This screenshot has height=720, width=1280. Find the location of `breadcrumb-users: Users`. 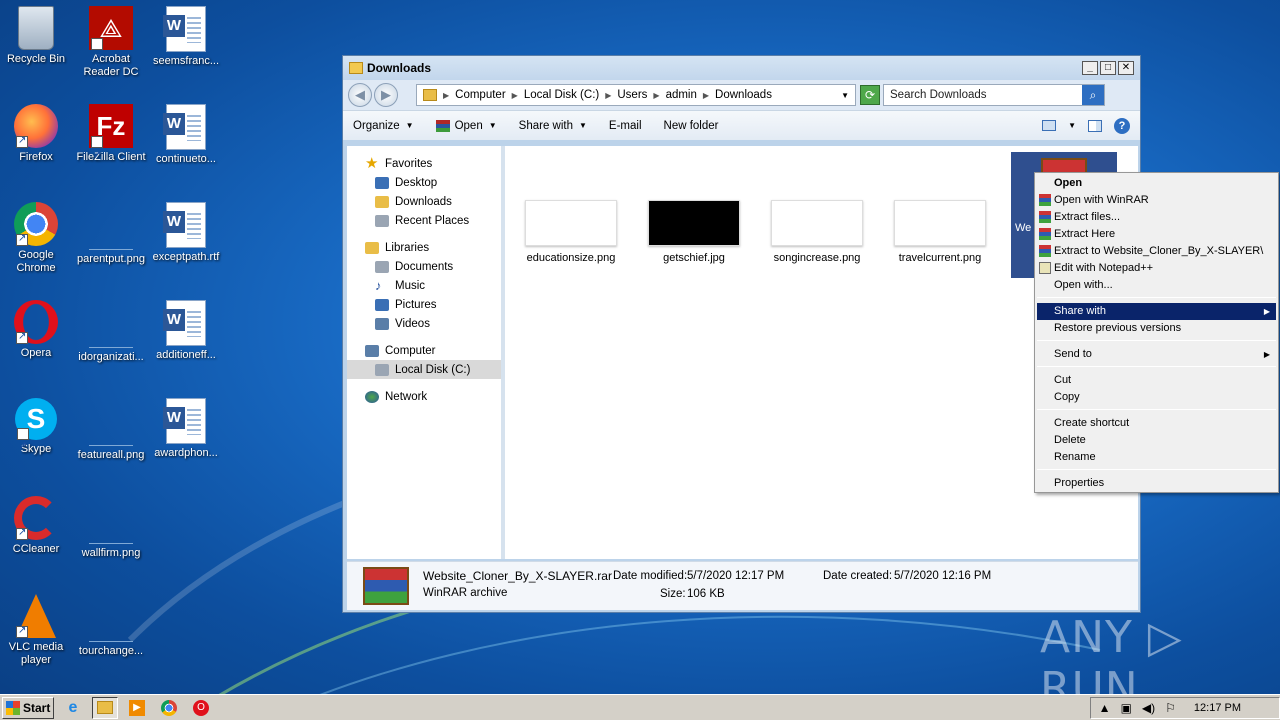

breadcrumb-users: Users is located at coordinates (632, 95).